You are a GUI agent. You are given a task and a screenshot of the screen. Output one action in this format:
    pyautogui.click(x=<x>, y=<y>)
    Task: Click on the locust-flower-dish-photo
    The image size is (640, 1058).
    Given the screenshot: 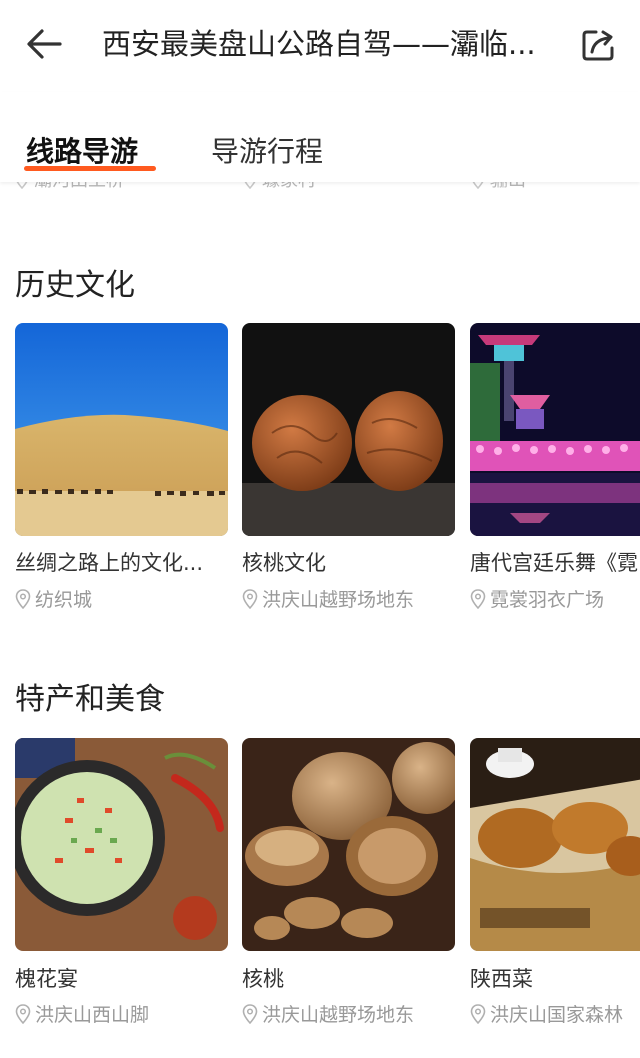 What is the action you would take?
    pyautogui.click(x=121, y=844)
    